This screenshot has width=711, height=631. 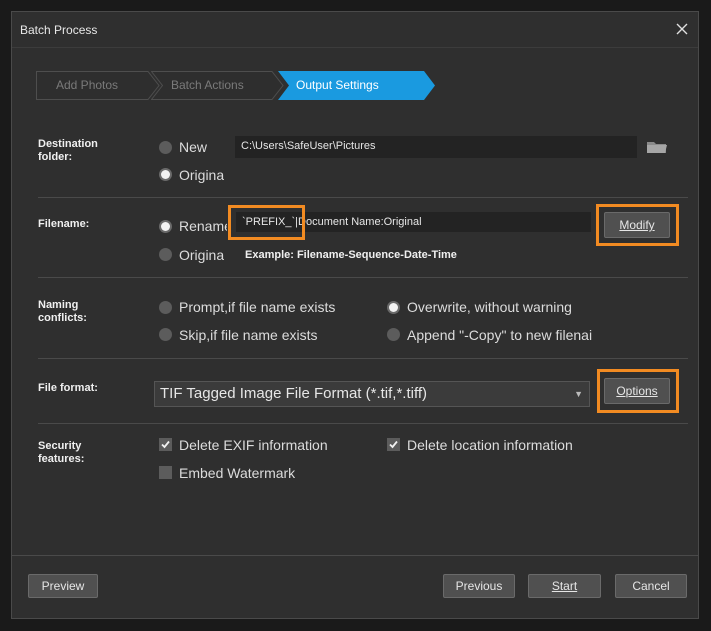 I want to click on destination-path-field: C:\Users\SafeUser\Pictures, so click(x=436, y=147).